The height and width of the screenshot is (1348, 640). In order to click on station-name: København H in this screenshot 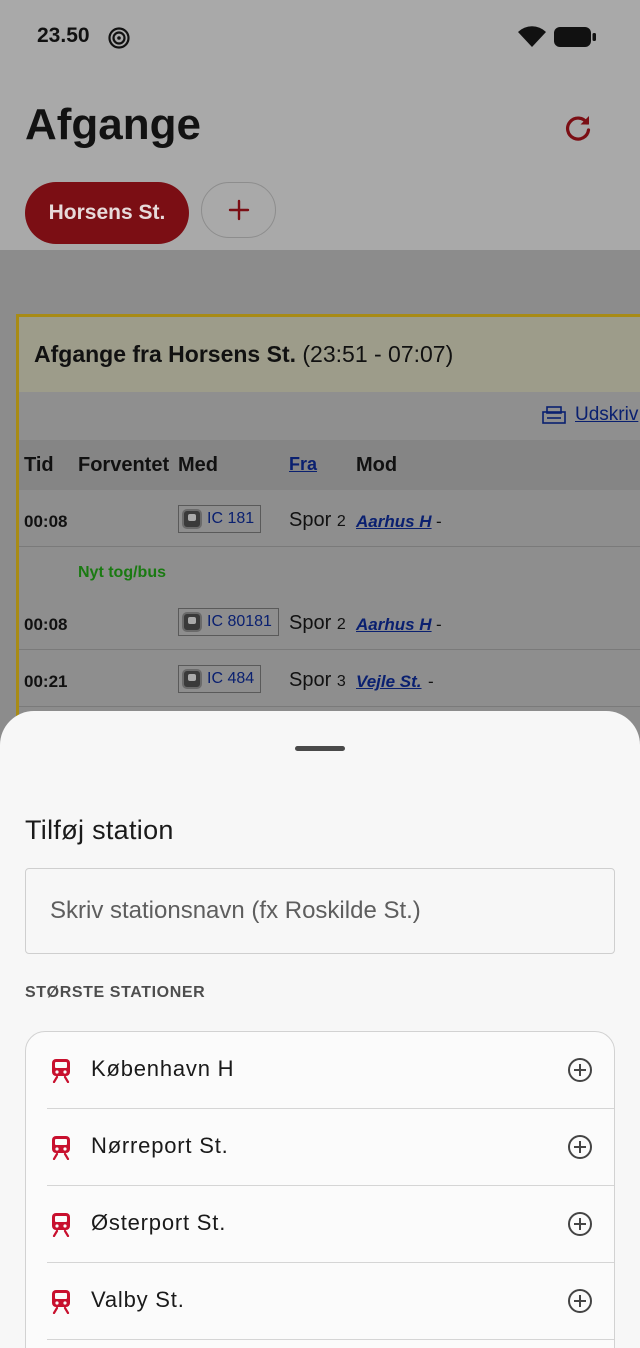, I will do `click(163, 1068)`.